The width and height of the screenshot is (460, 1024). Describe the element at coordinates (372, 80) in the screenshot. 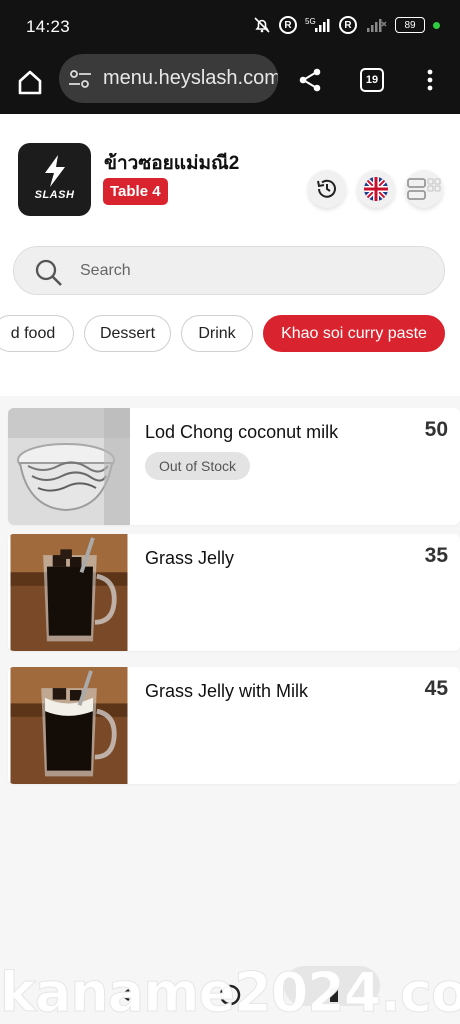

I see `tab-switcher-button: 19` at that location.